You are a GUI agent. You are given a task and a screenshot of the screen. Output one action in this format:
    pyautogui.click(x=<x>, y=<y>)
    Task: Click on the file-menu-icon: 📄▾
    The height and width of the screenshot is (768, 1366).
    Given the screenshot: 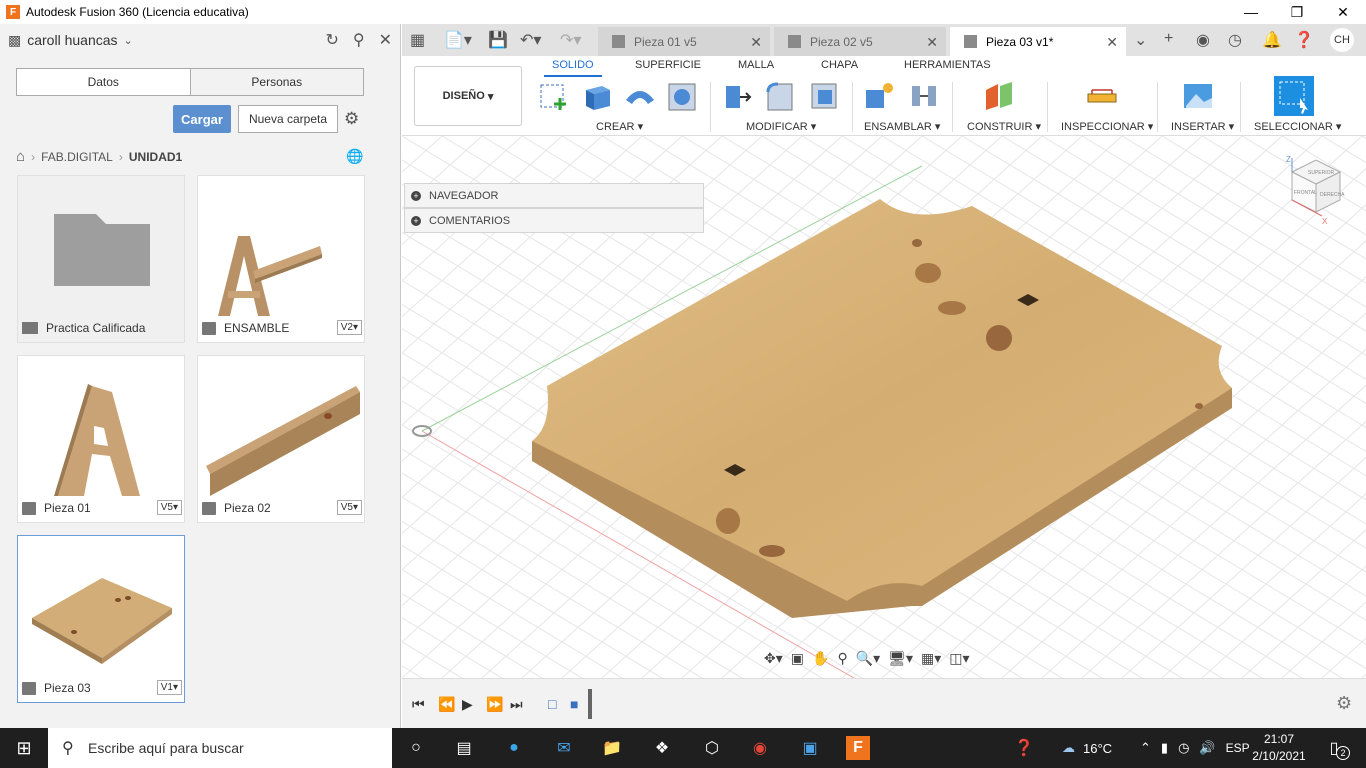 What is the action you would take?
    pyautogui.click(x=458, y=40)
    